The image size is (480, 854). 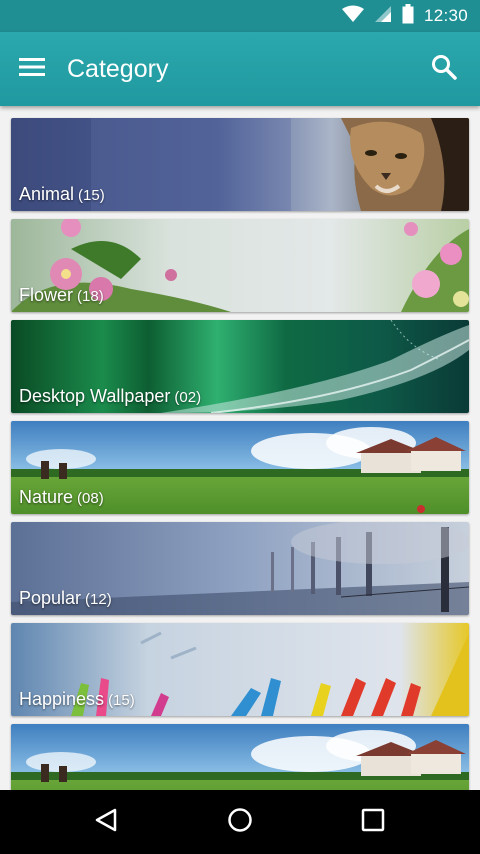 I want to click on category-label: Animal (15), so click(x=62, y=194).